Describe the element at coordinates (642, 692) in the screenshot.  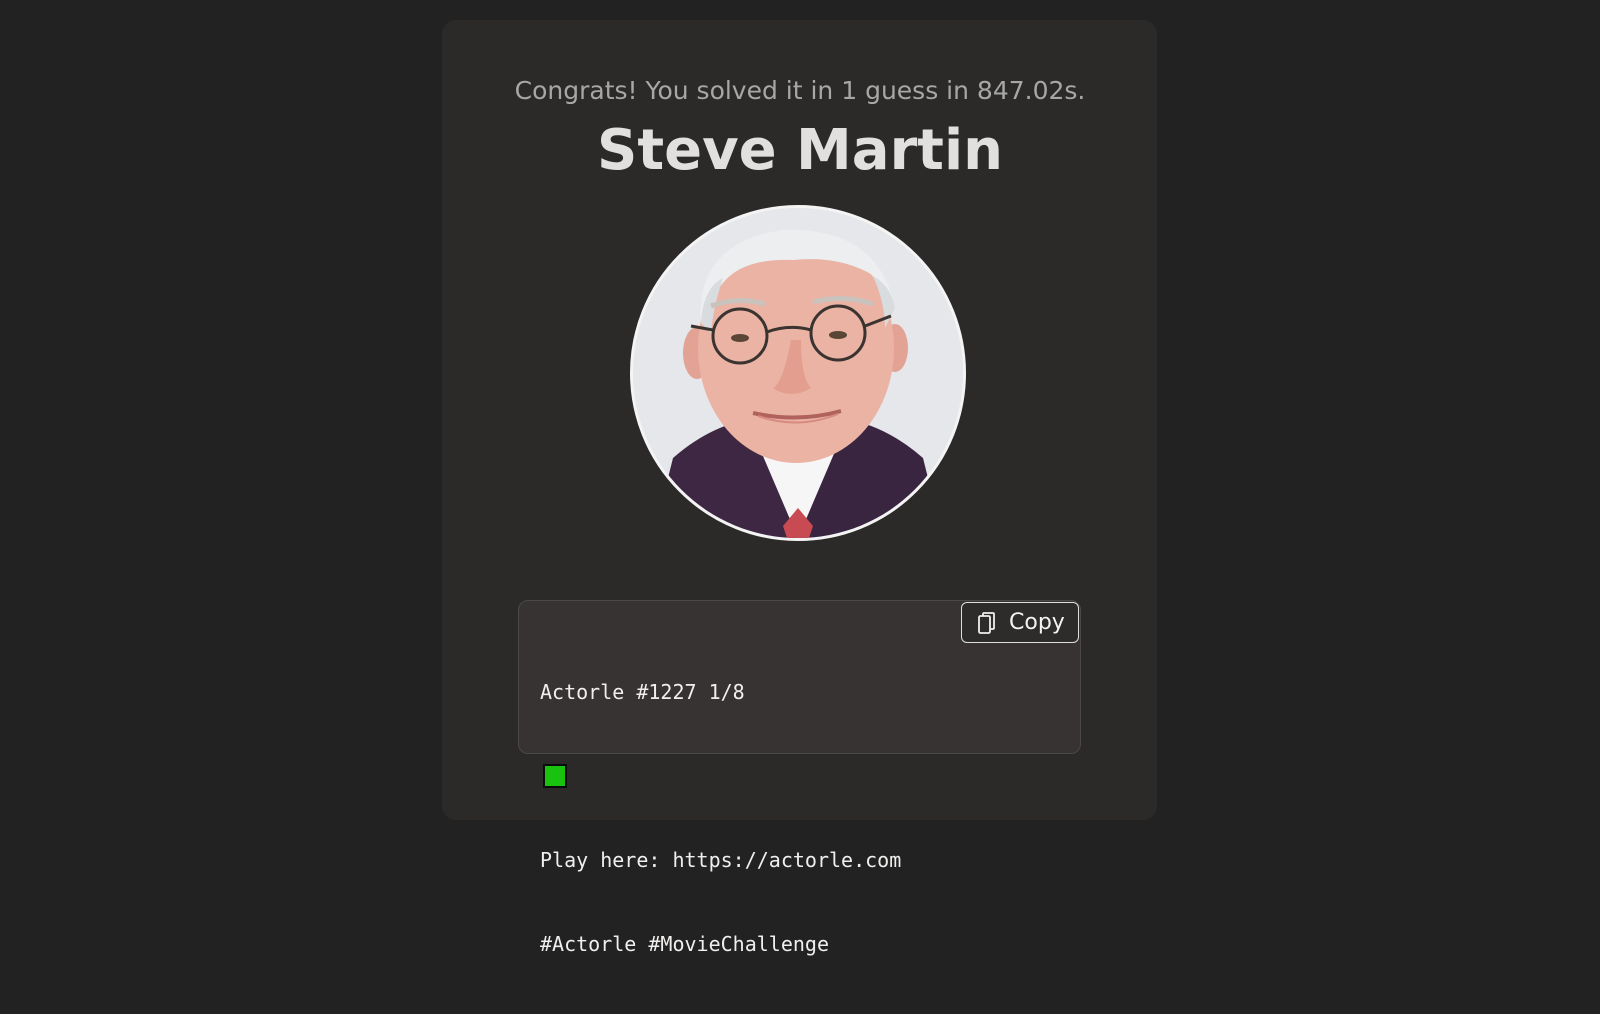
I see `share-title-line: Actorle #1227 1/8` at that location.